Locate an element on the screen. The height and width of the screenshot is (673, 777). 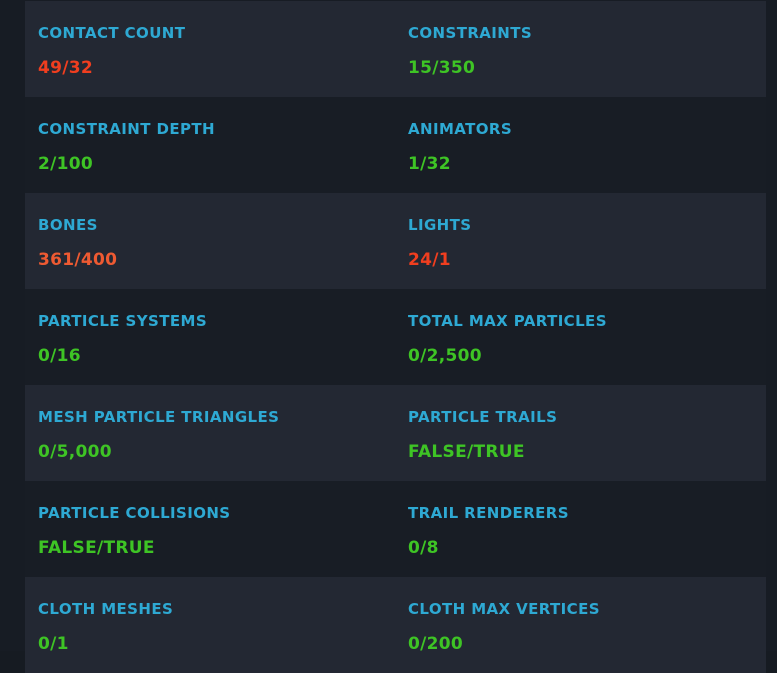
stat-label: CONTACT COUNT is located at coordinates (112, 33).